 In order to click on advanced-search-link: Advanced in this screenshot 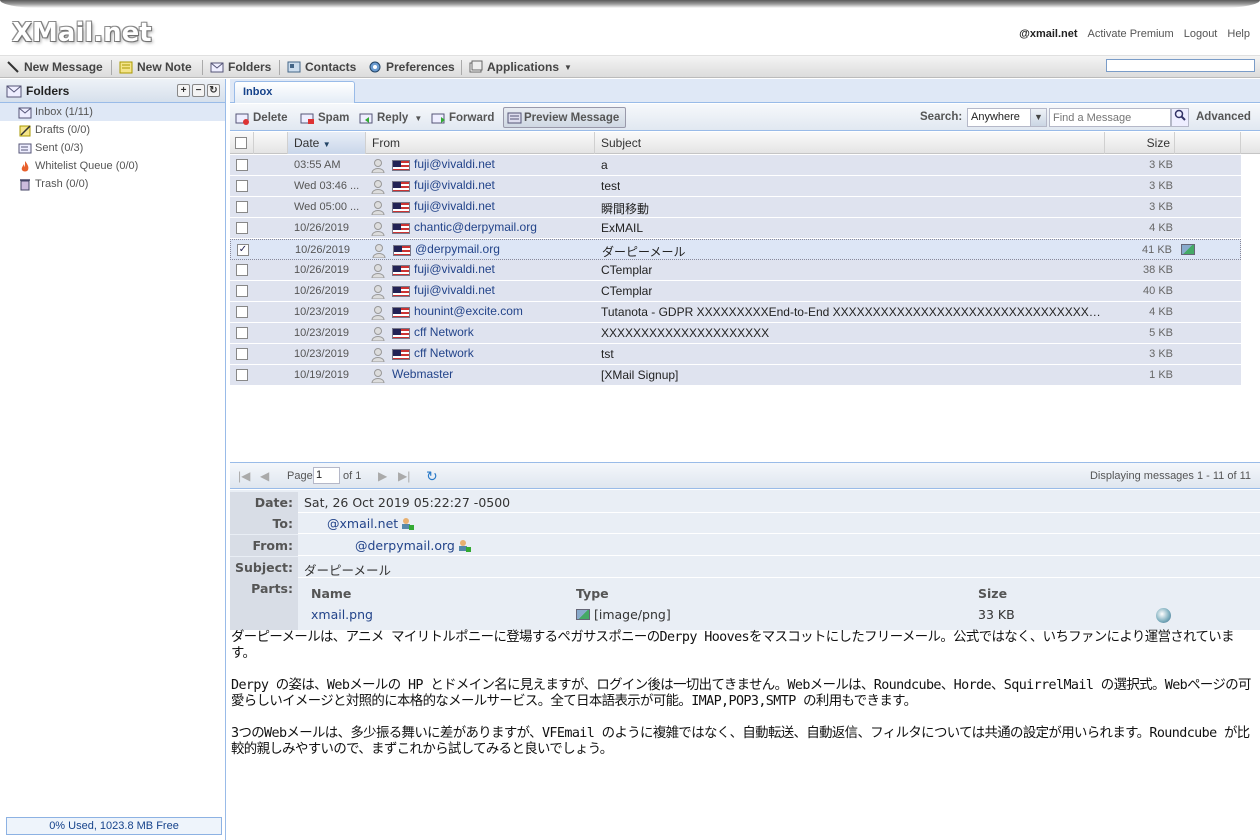, I will do `click(1223, 117)`.